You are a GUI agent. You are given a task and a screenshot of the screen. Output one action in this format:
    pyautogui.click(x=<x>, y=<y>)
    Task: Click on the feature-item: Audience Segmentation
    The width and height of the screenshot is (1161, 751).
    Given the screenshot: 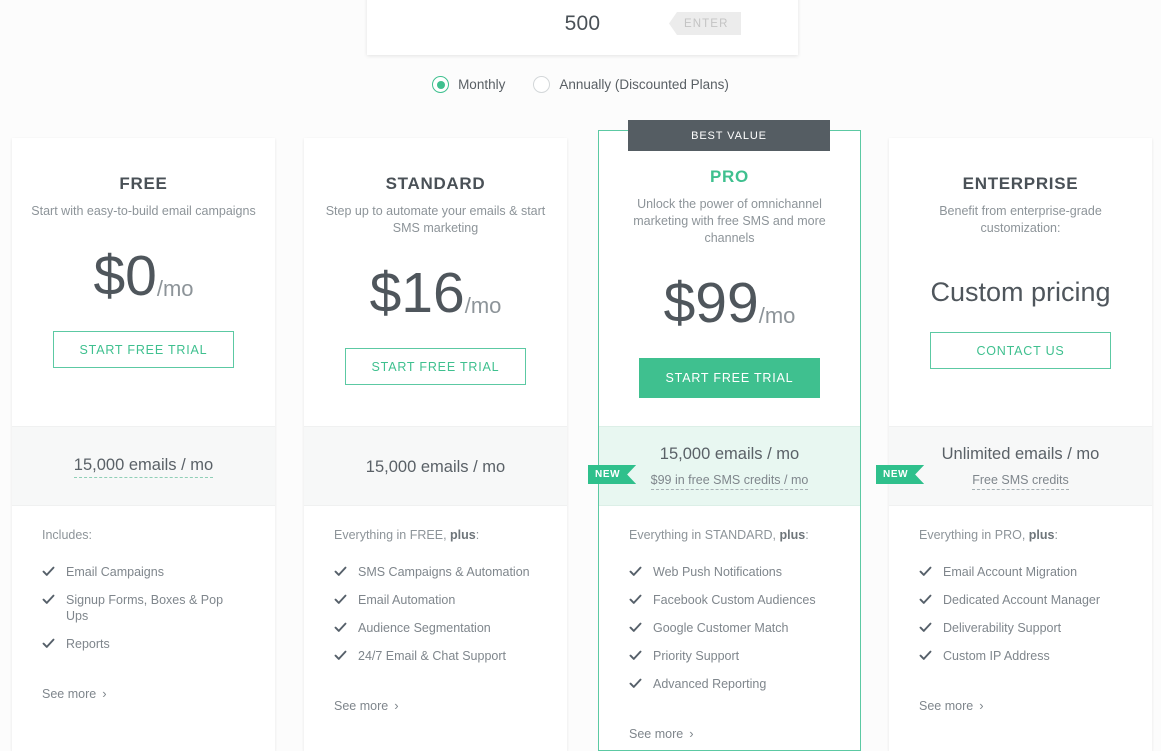 What is the action you would take?
    pyautogui.click(x=435, y=628)
    